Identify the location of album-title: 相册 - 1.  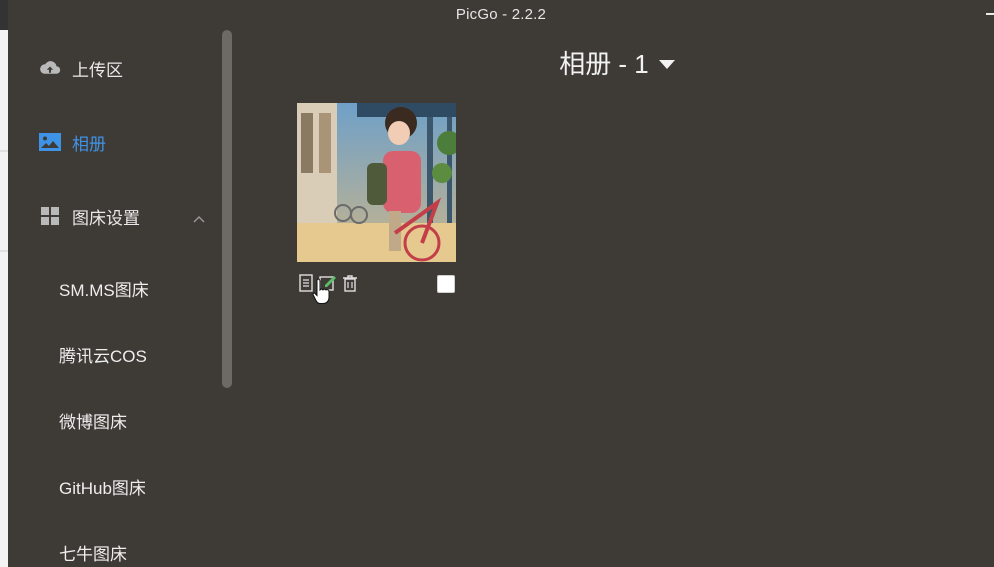
(604, 64).